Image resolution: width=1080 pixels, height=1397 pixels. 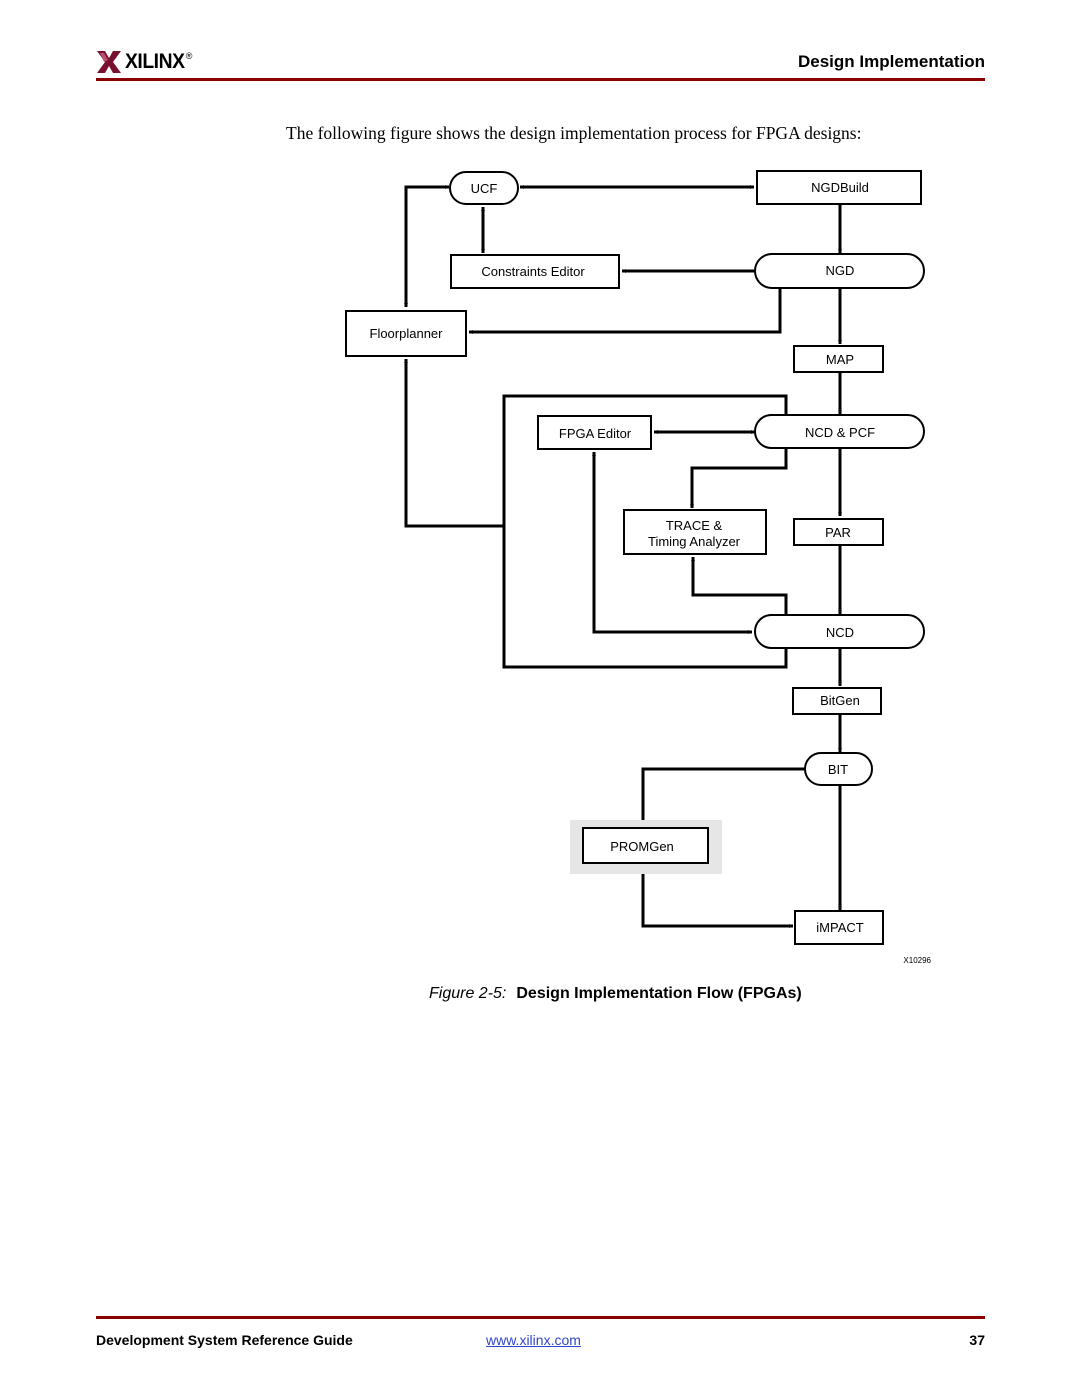 What do you see at coordinates (484, 188) in the screenshot?
I see `label-ucf: UCF` at bounding box center [484, 188].